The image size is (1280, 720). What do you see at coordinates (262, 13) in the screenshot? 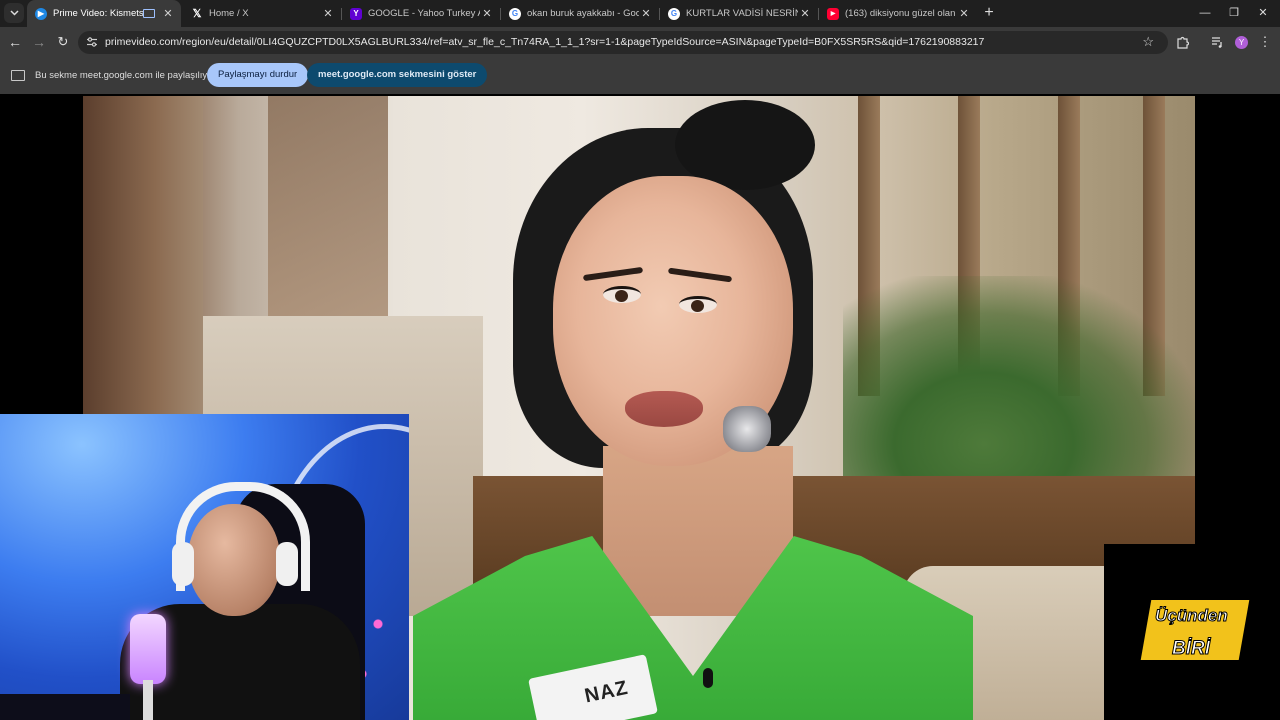
I see `tab-x-home: 𝕏 Home / X ✕` at bounding box center [262, 13].